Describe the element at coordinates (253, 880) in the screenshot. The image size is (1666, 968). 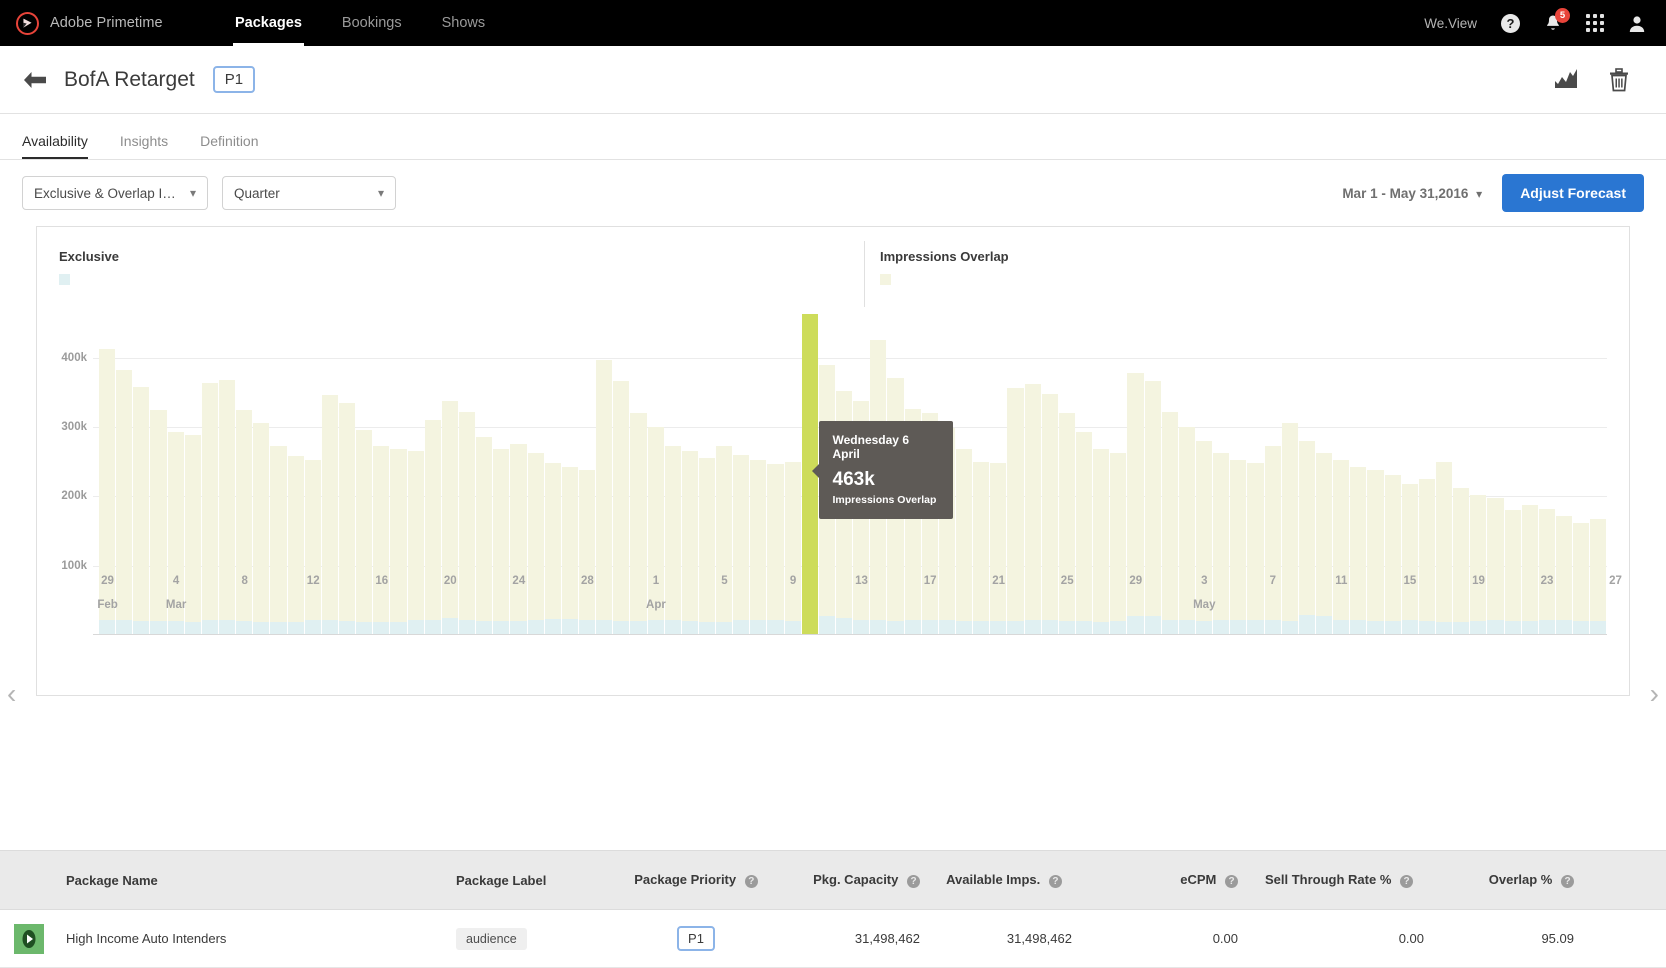
I see `th-package-name: Package Name` at that location.